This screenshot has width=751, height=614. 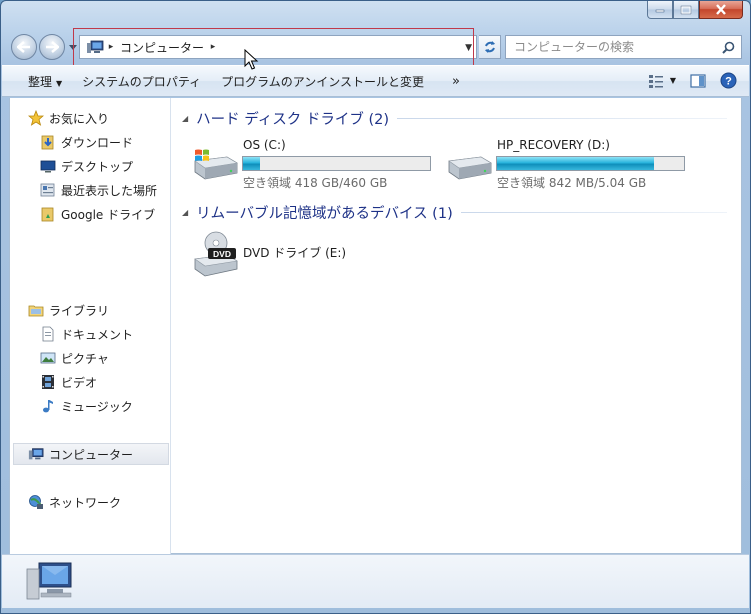 I want to click on nav-music-label: ミュージック, so click(x=97, y=406).